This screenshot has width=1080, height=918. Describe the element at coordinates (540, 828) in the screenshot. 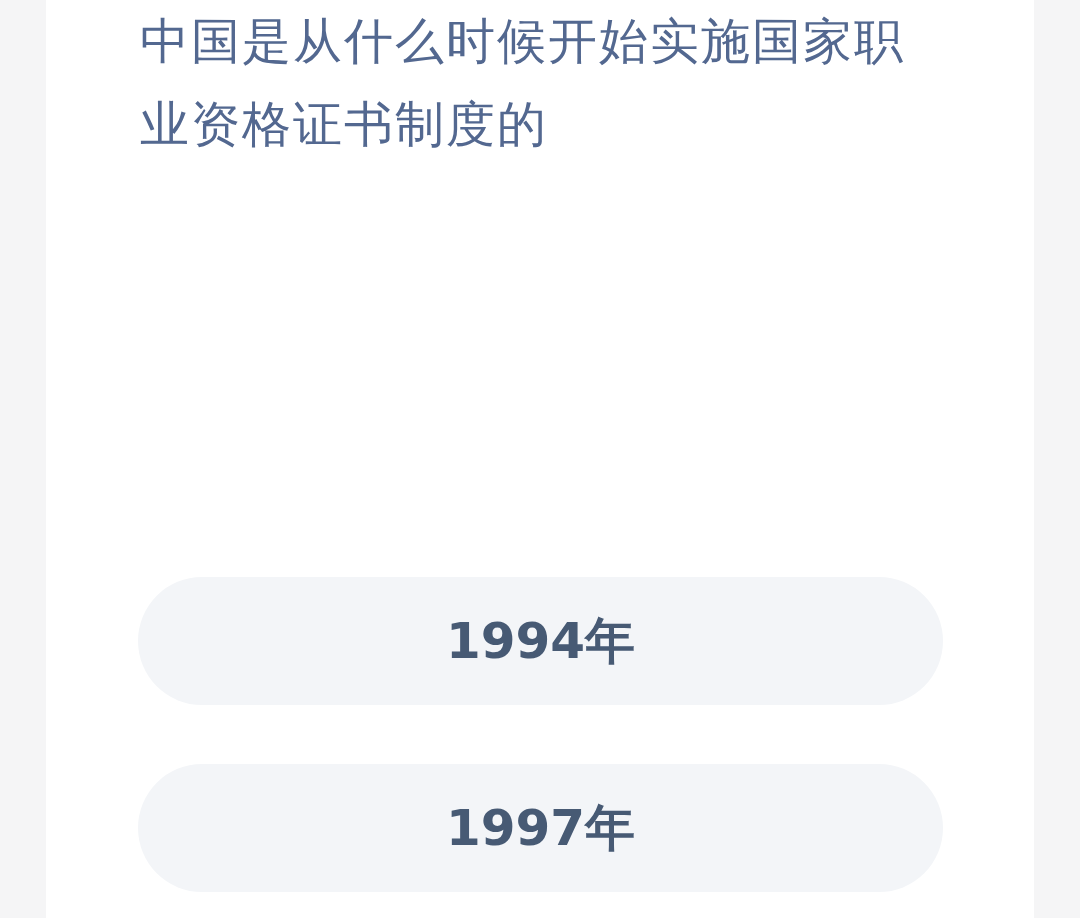

I see `answer-option: 1997年` at that location.